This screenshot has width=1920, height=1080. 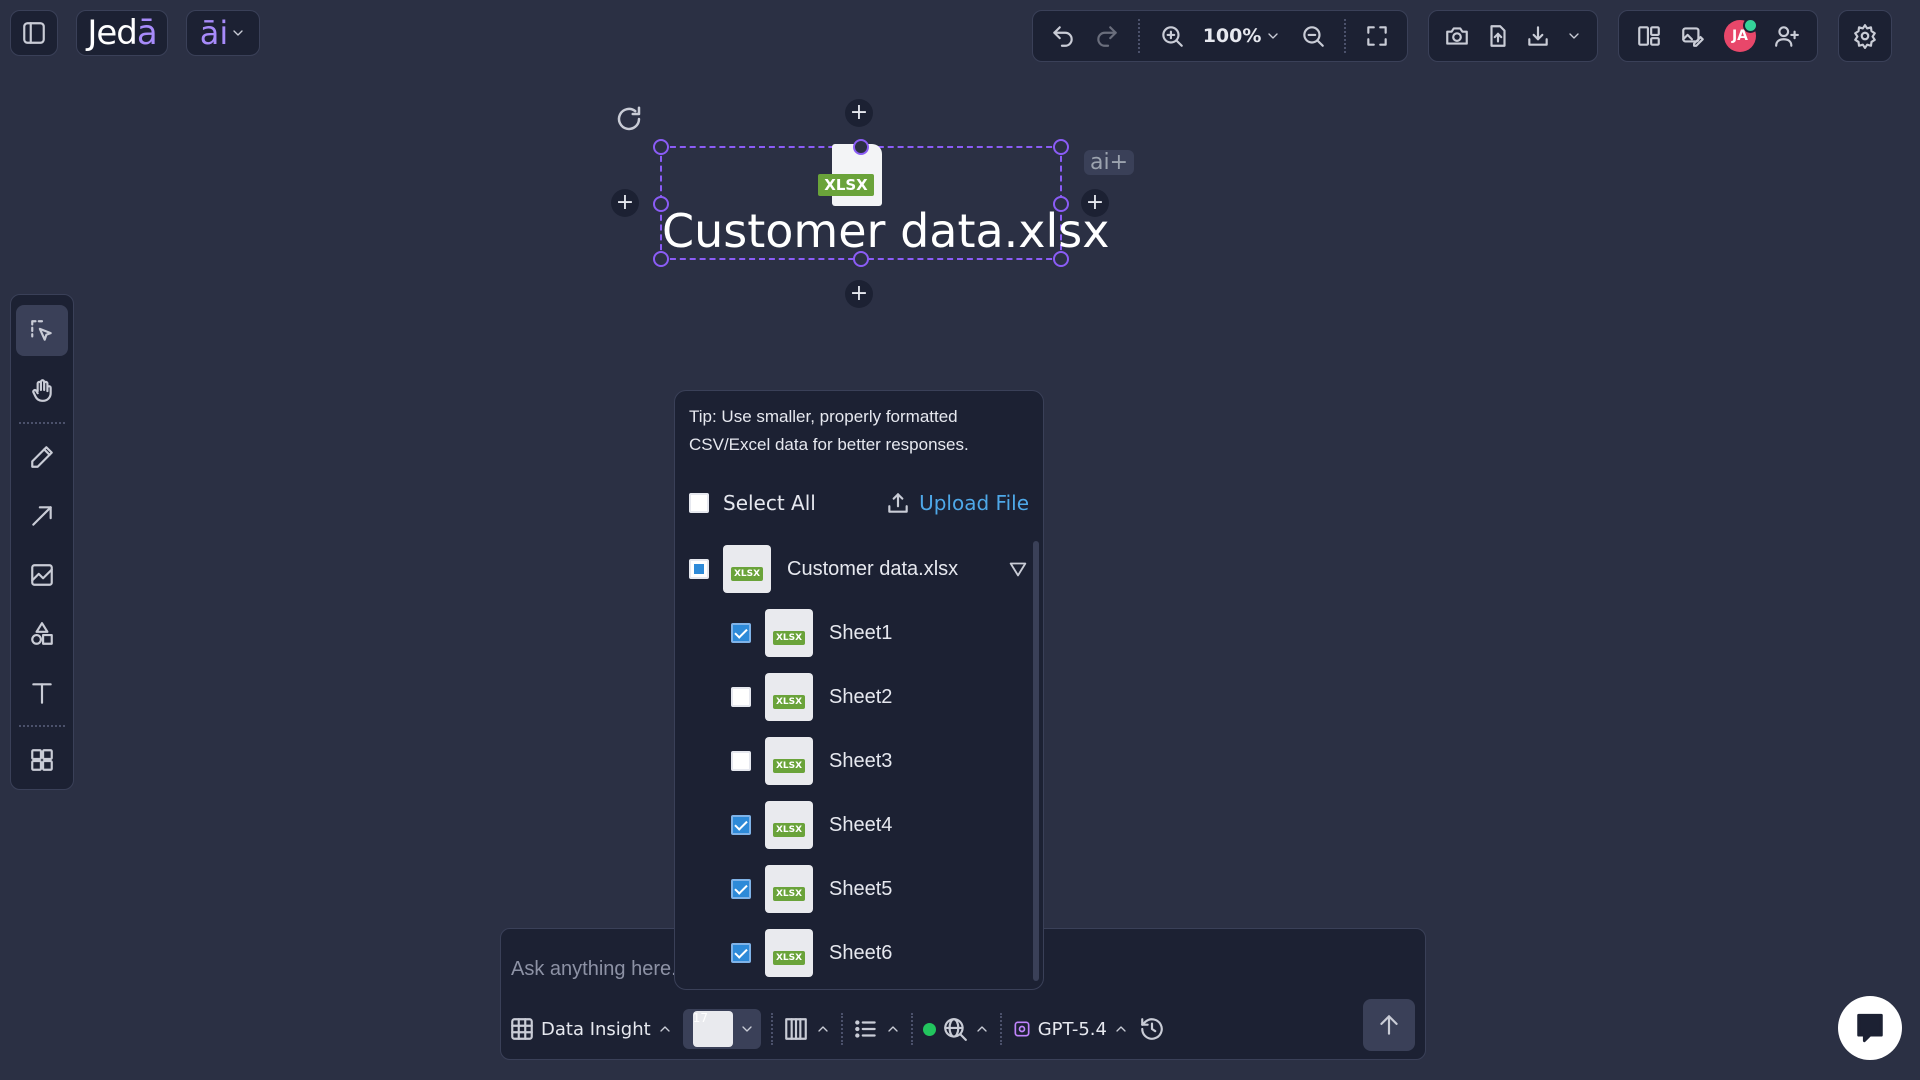 I want to click on triangle-down-icon, so click(x=1018, y=569).